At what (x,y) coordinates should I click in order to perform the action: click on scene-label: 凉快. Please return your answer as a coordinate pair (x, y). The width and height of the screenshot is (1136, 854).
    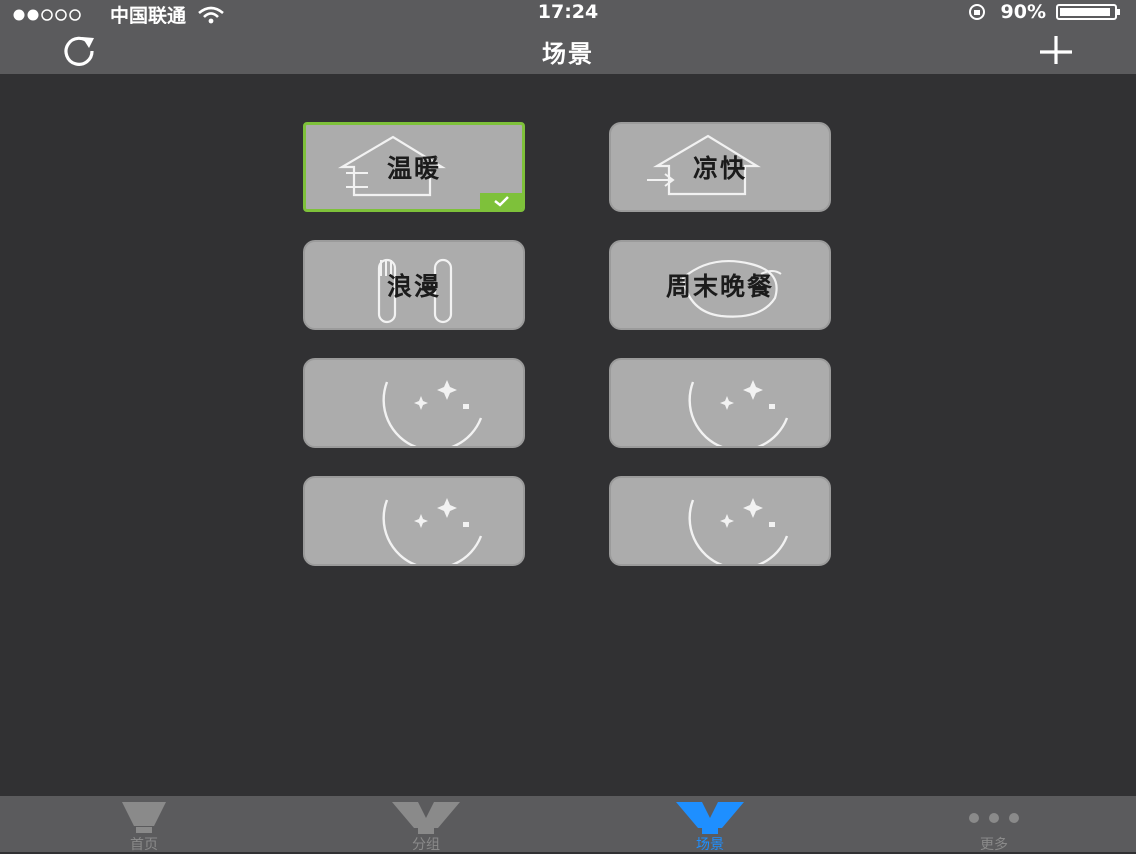
    Looking at the image, I should click on (719, 168).